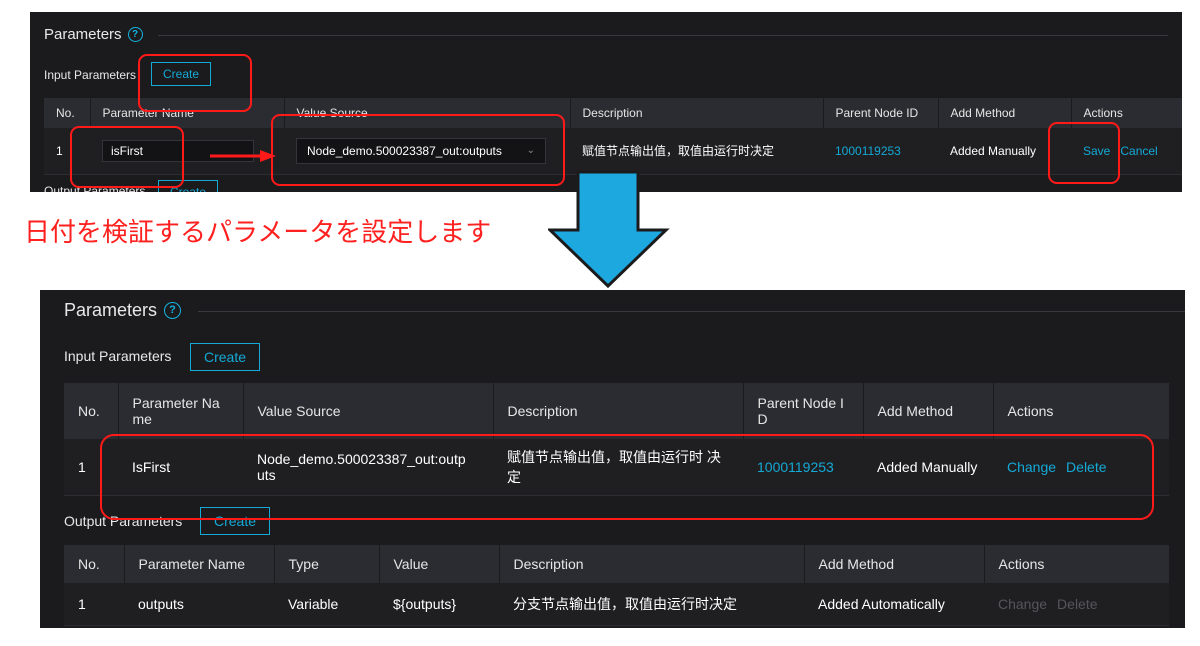 Image resolution: width=1200 pixels, height=646 pixels. Describe the element at coordinates (243, 156) in the screenshot. I see `red-arrow-icon` at that location.